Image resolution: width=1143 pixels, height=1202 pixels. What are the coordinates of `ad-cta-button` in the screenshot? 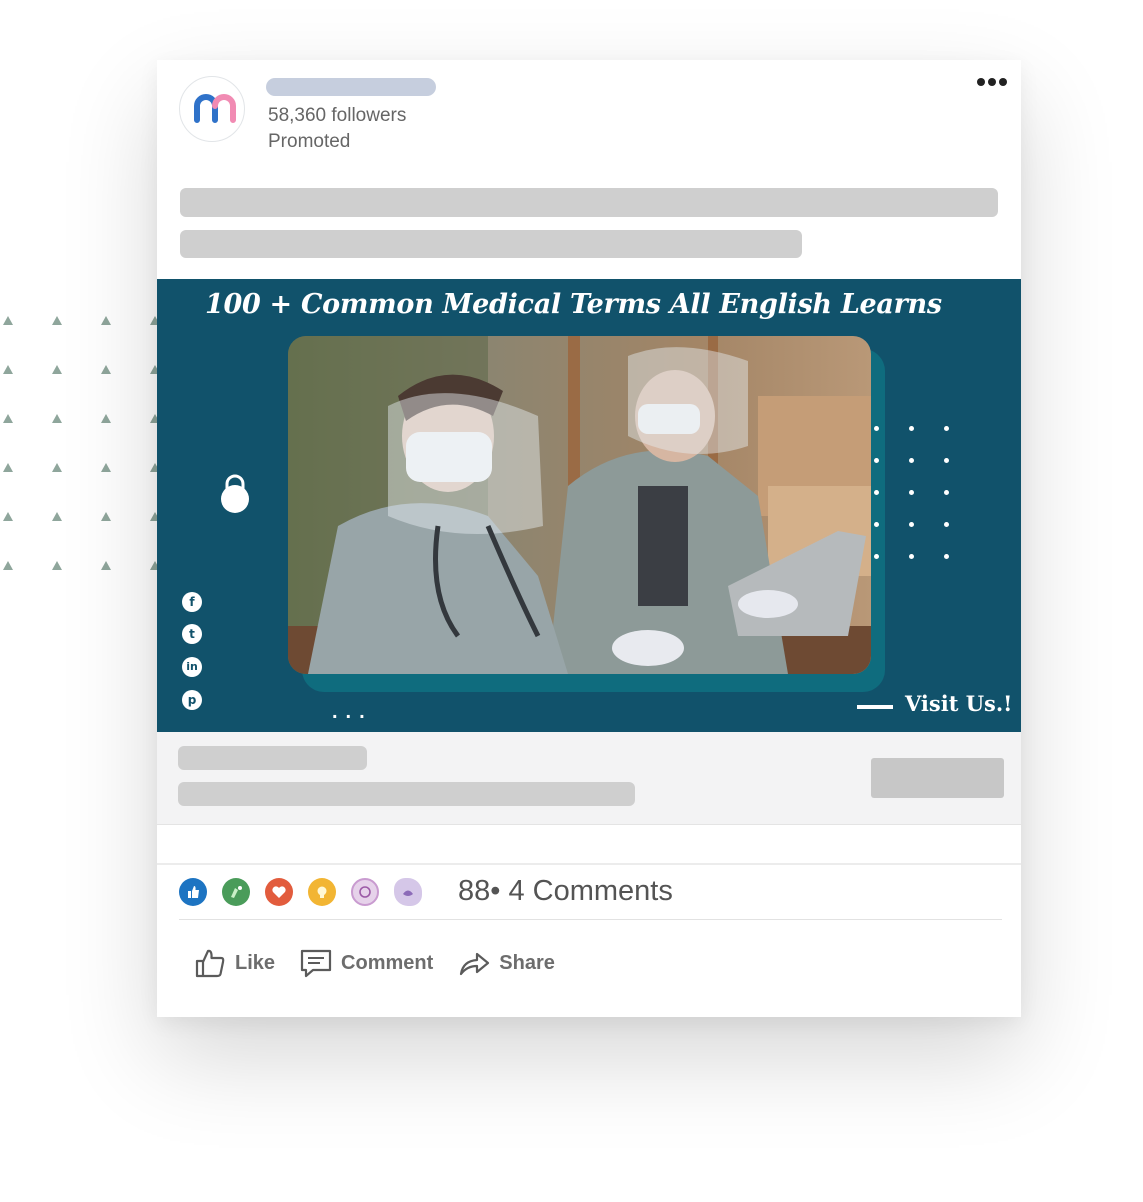 It's located at (937, 778).